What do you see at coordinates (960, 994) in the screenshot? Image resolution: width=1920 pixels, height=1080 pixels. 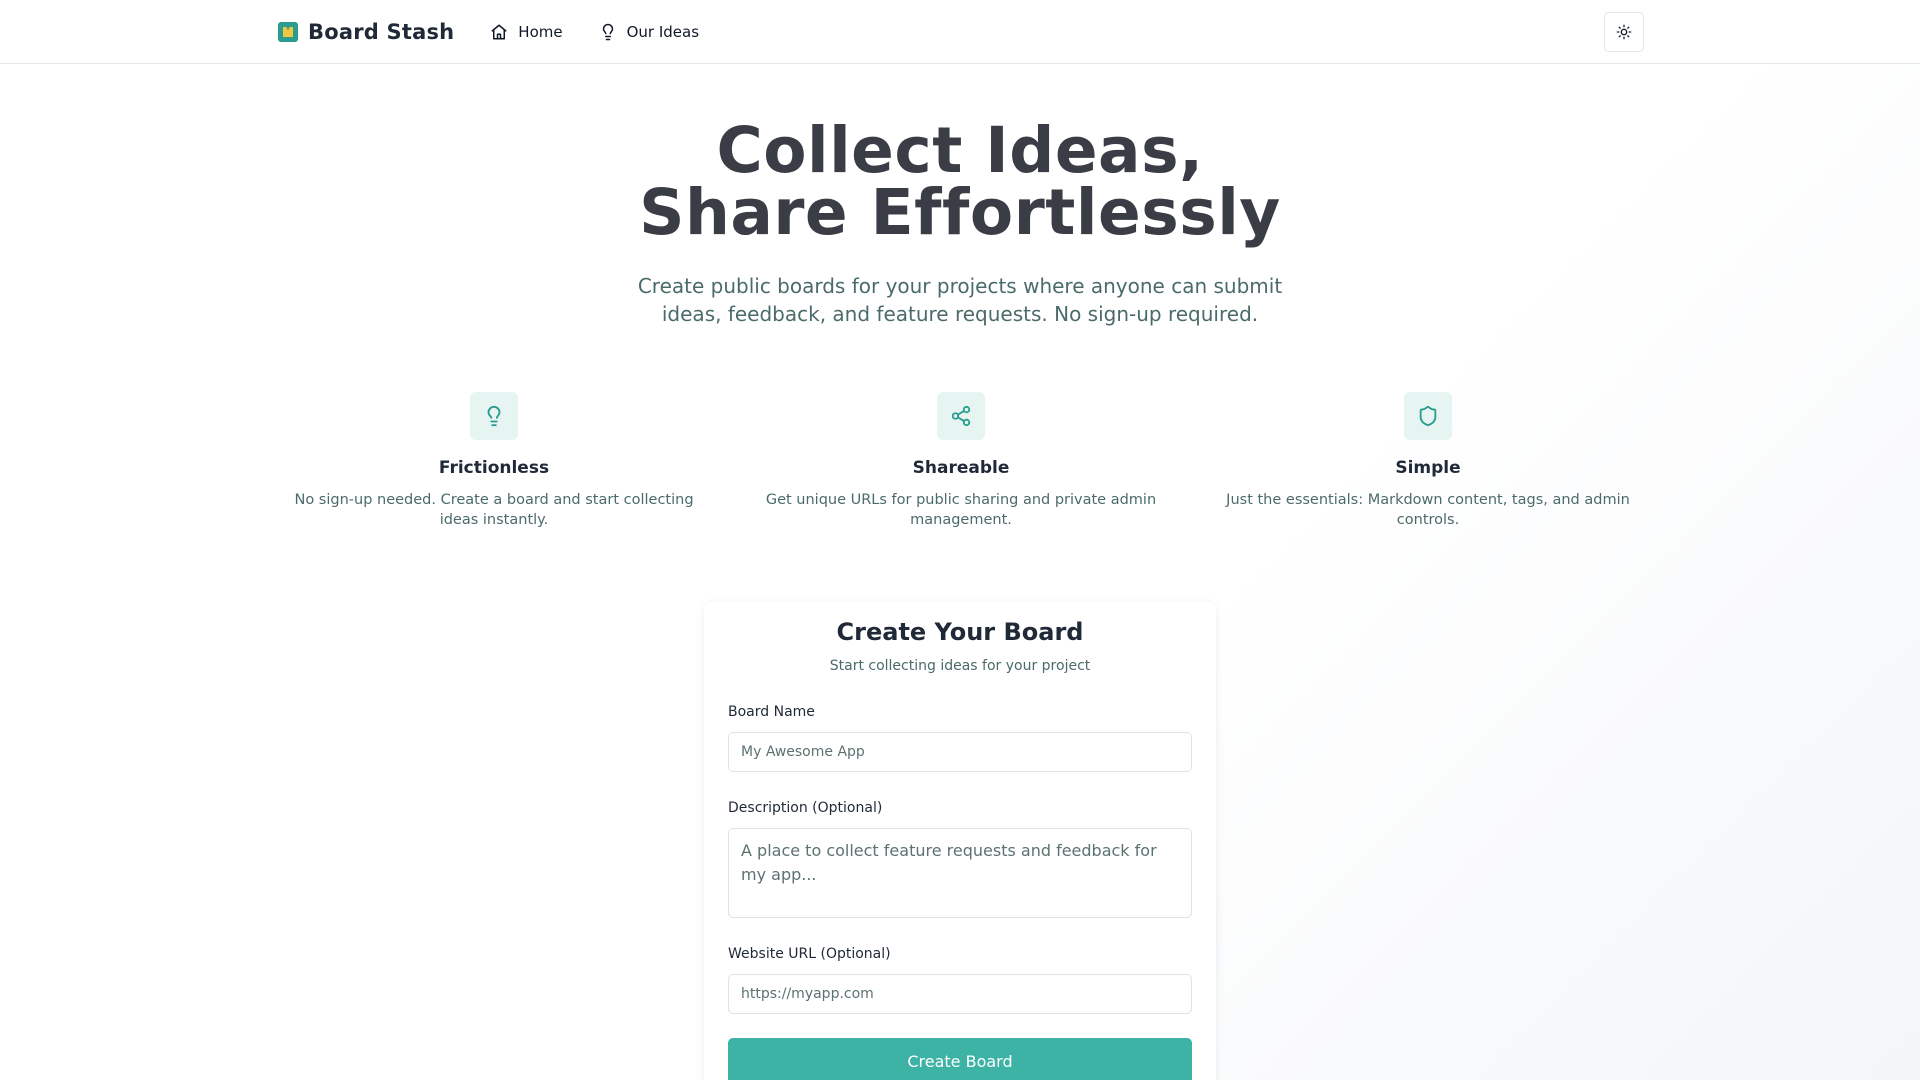 I see `website-url-input` at bounding box center [960, 994].